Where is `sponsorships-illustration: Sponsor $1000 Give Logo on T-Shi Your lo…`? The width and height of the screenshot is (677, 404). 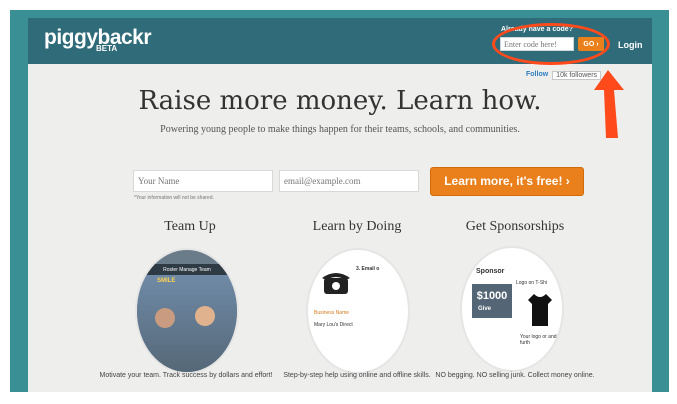 sponsorships-illustration: Sponsor $1000 Give Logo on T-Shi Your lo… is located at coordinates (512, 309).